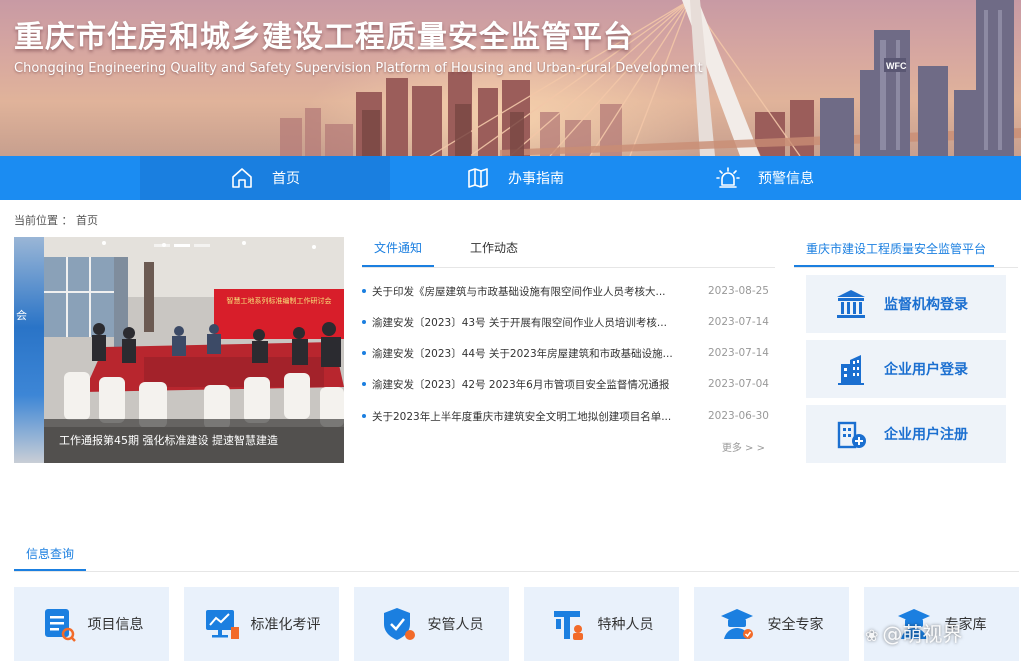  What do you see at coordinates (851, 304) in the screenshot?
I see `institution-icon` at bounding box center [851, 304].